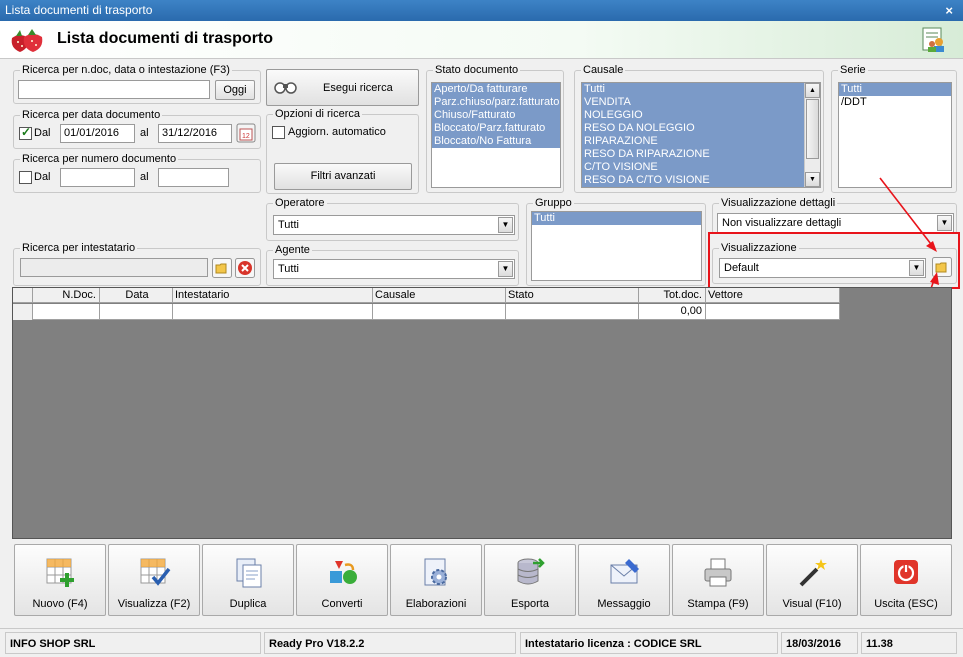  Describe the element at coordinates (909, 643) in the screenshot. I see `status-time: 11.38` at that location.